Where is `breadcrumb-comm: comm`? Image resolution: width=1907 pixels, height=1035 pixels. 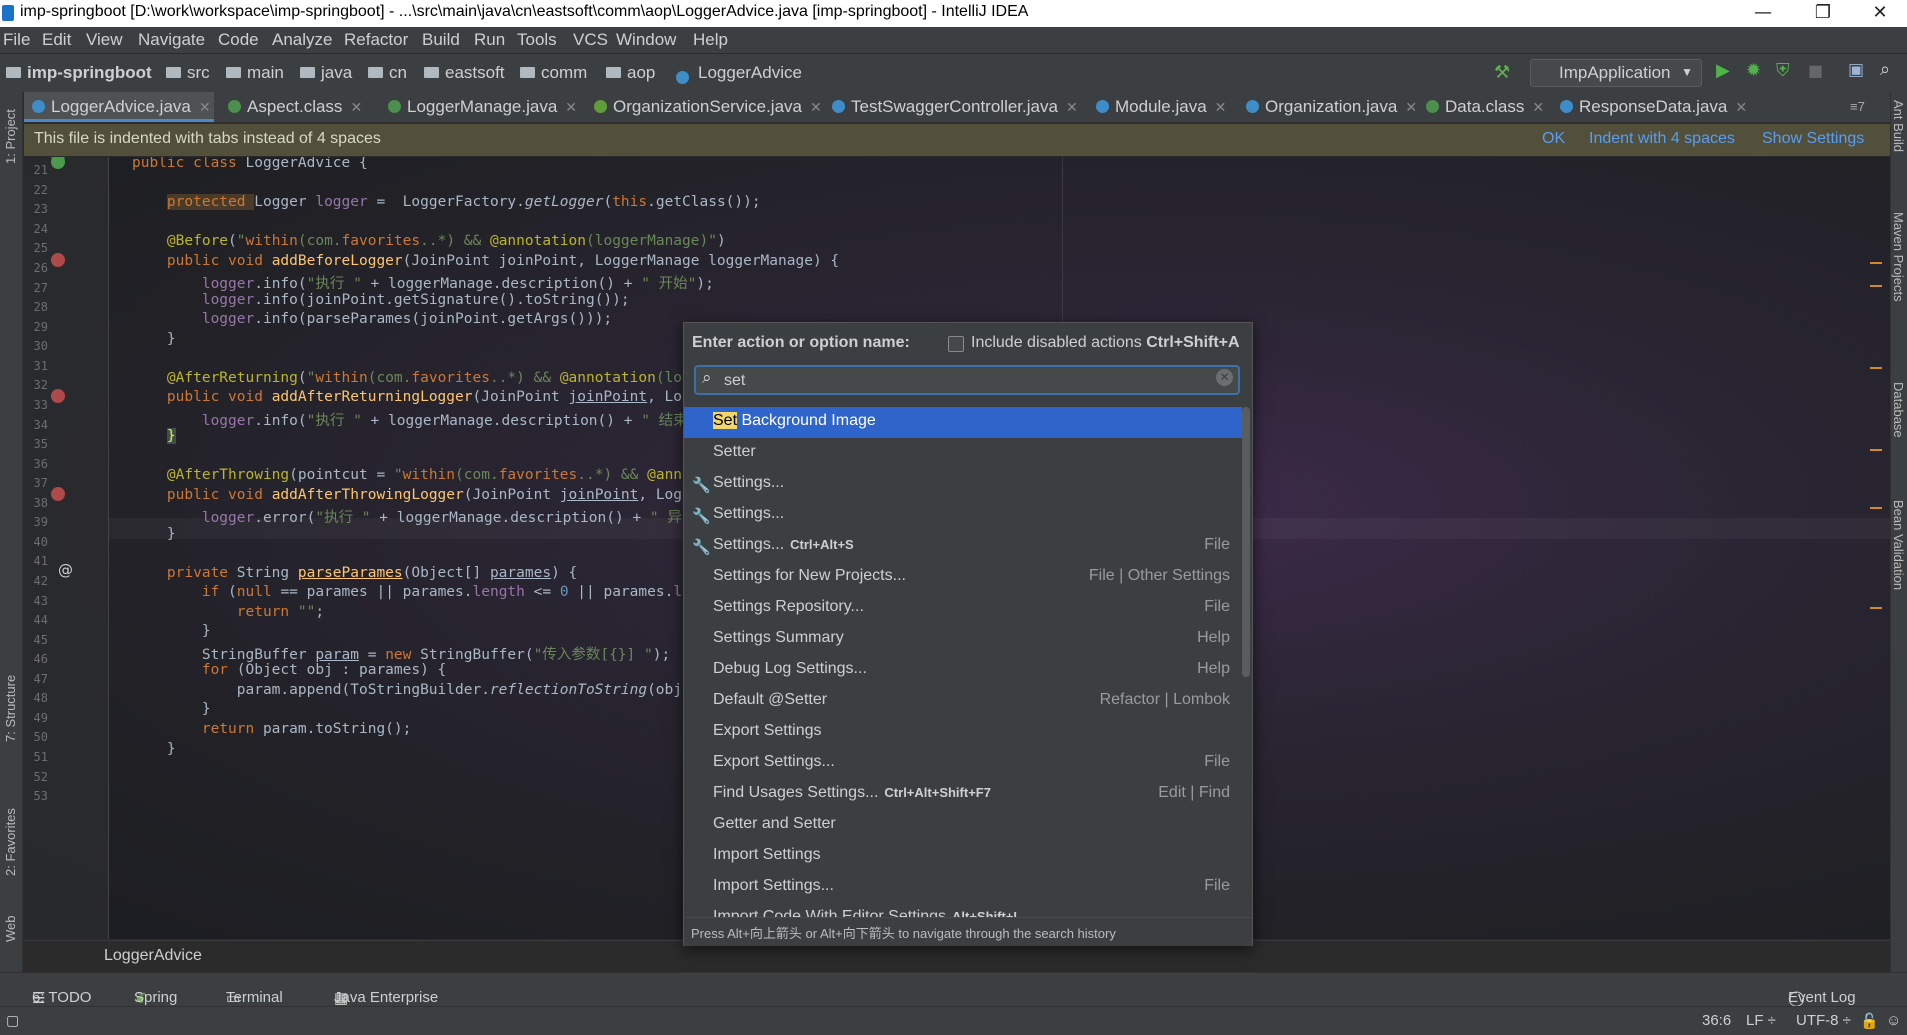 breadcrumb-comm: comm is located at coordinates (553, 73).